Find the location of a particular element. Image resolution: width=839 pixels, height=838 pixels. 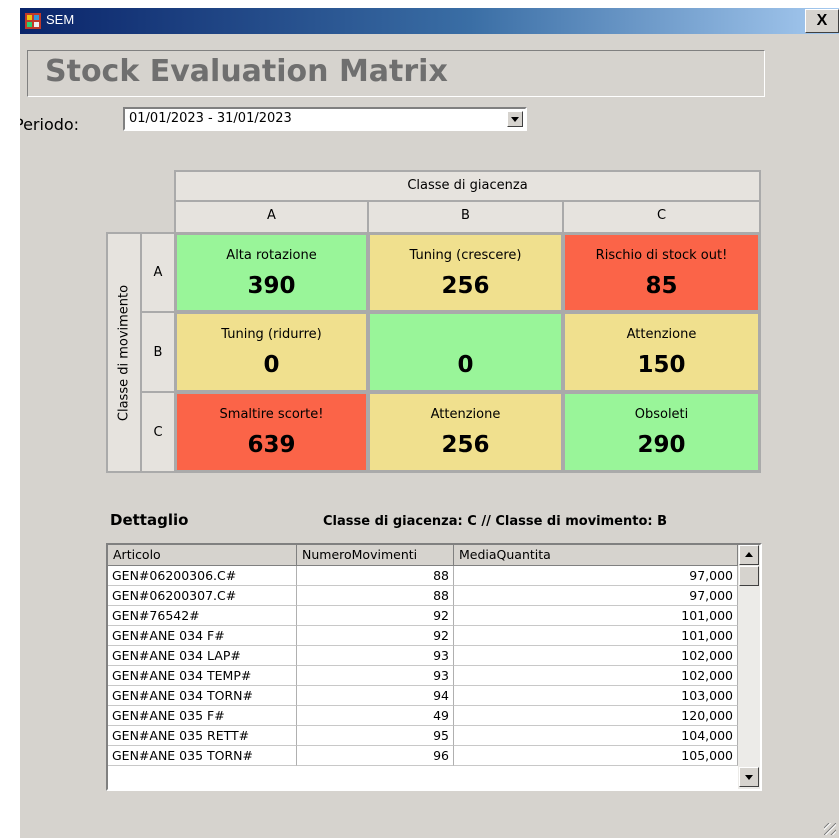

arrow-up-icon is located at coordinates (749, 554).